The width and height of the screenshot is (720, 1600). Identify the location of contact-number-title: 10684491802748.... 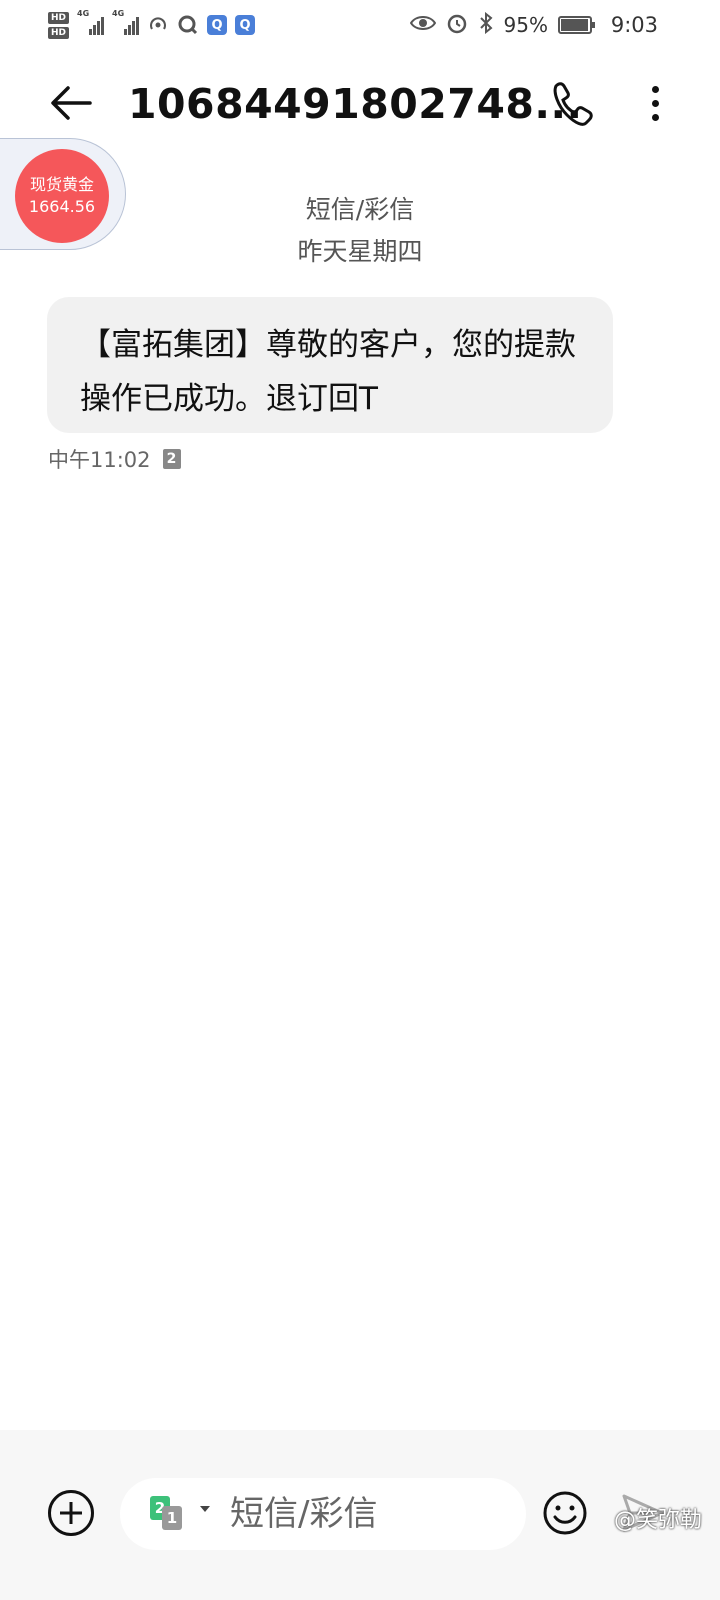
(355, 104).